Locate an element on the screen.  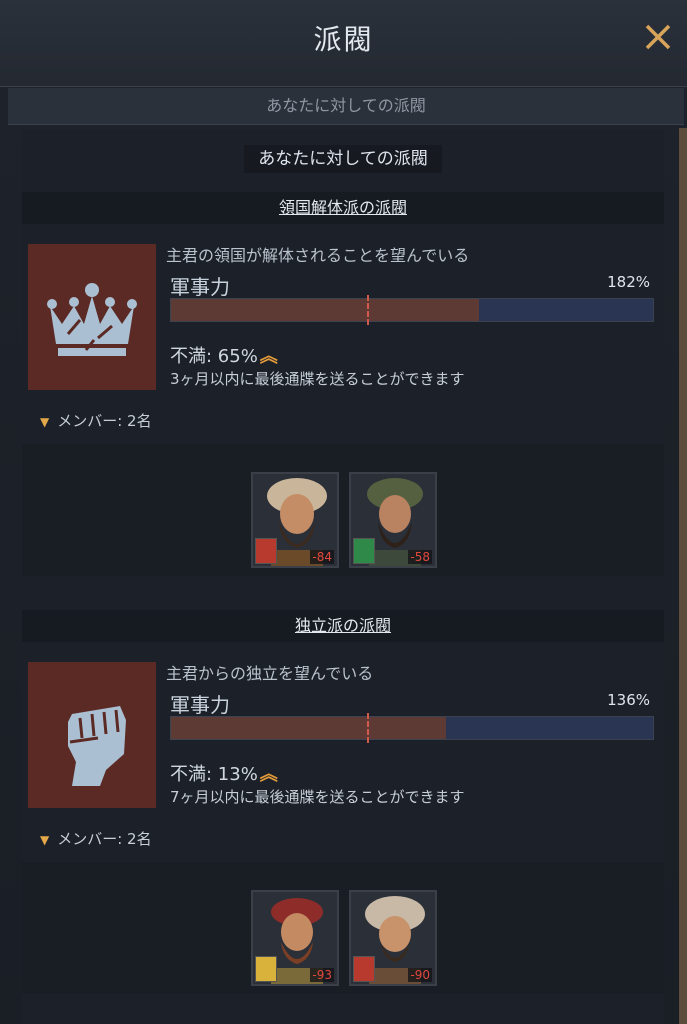
opinion-value: -90 is located at coordinates (420, 975).